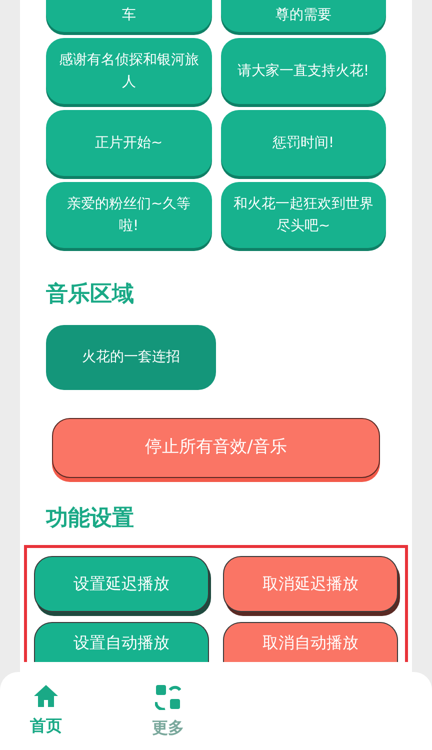 Image resolution: width=432 pixels, height=750 pixels. I want to click on nav-tab: 首页, so click(46, 717).